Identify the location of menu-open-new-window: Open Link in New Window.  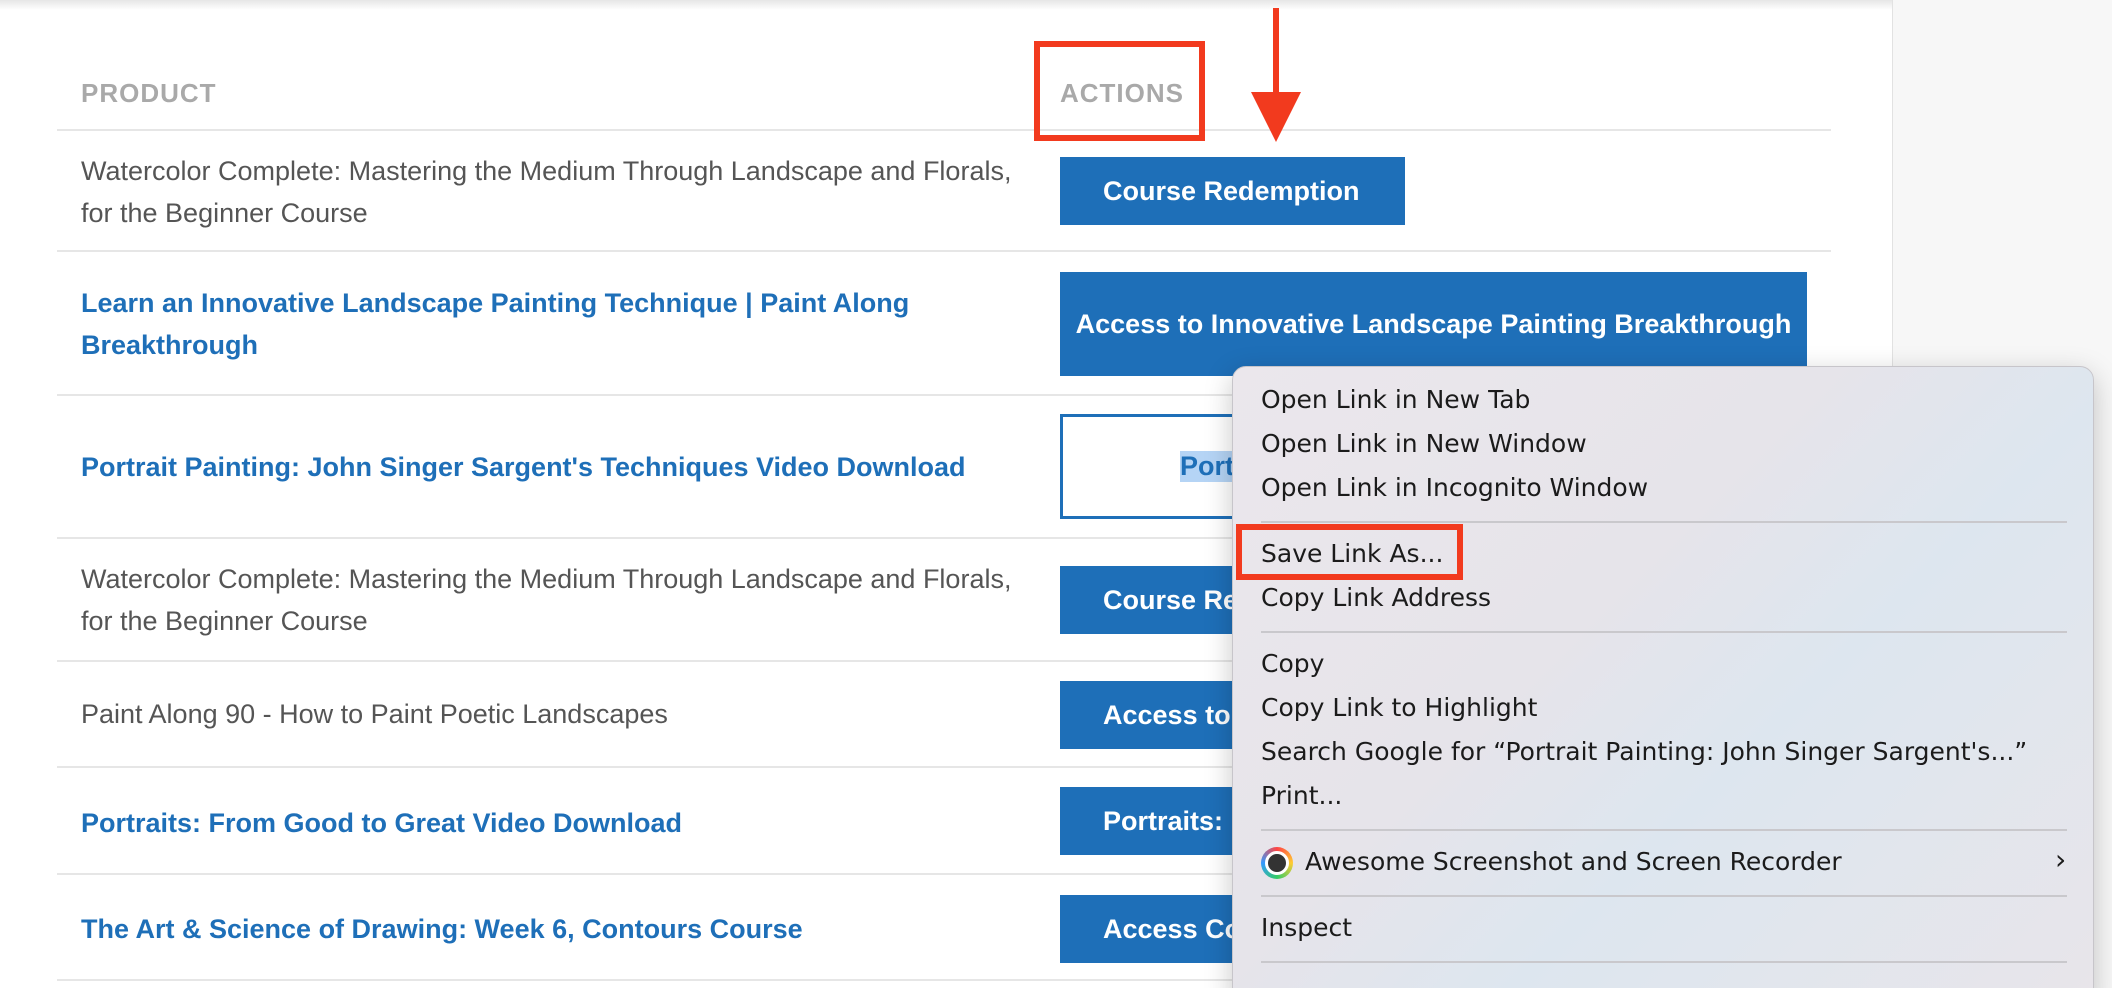
(1424, 443).